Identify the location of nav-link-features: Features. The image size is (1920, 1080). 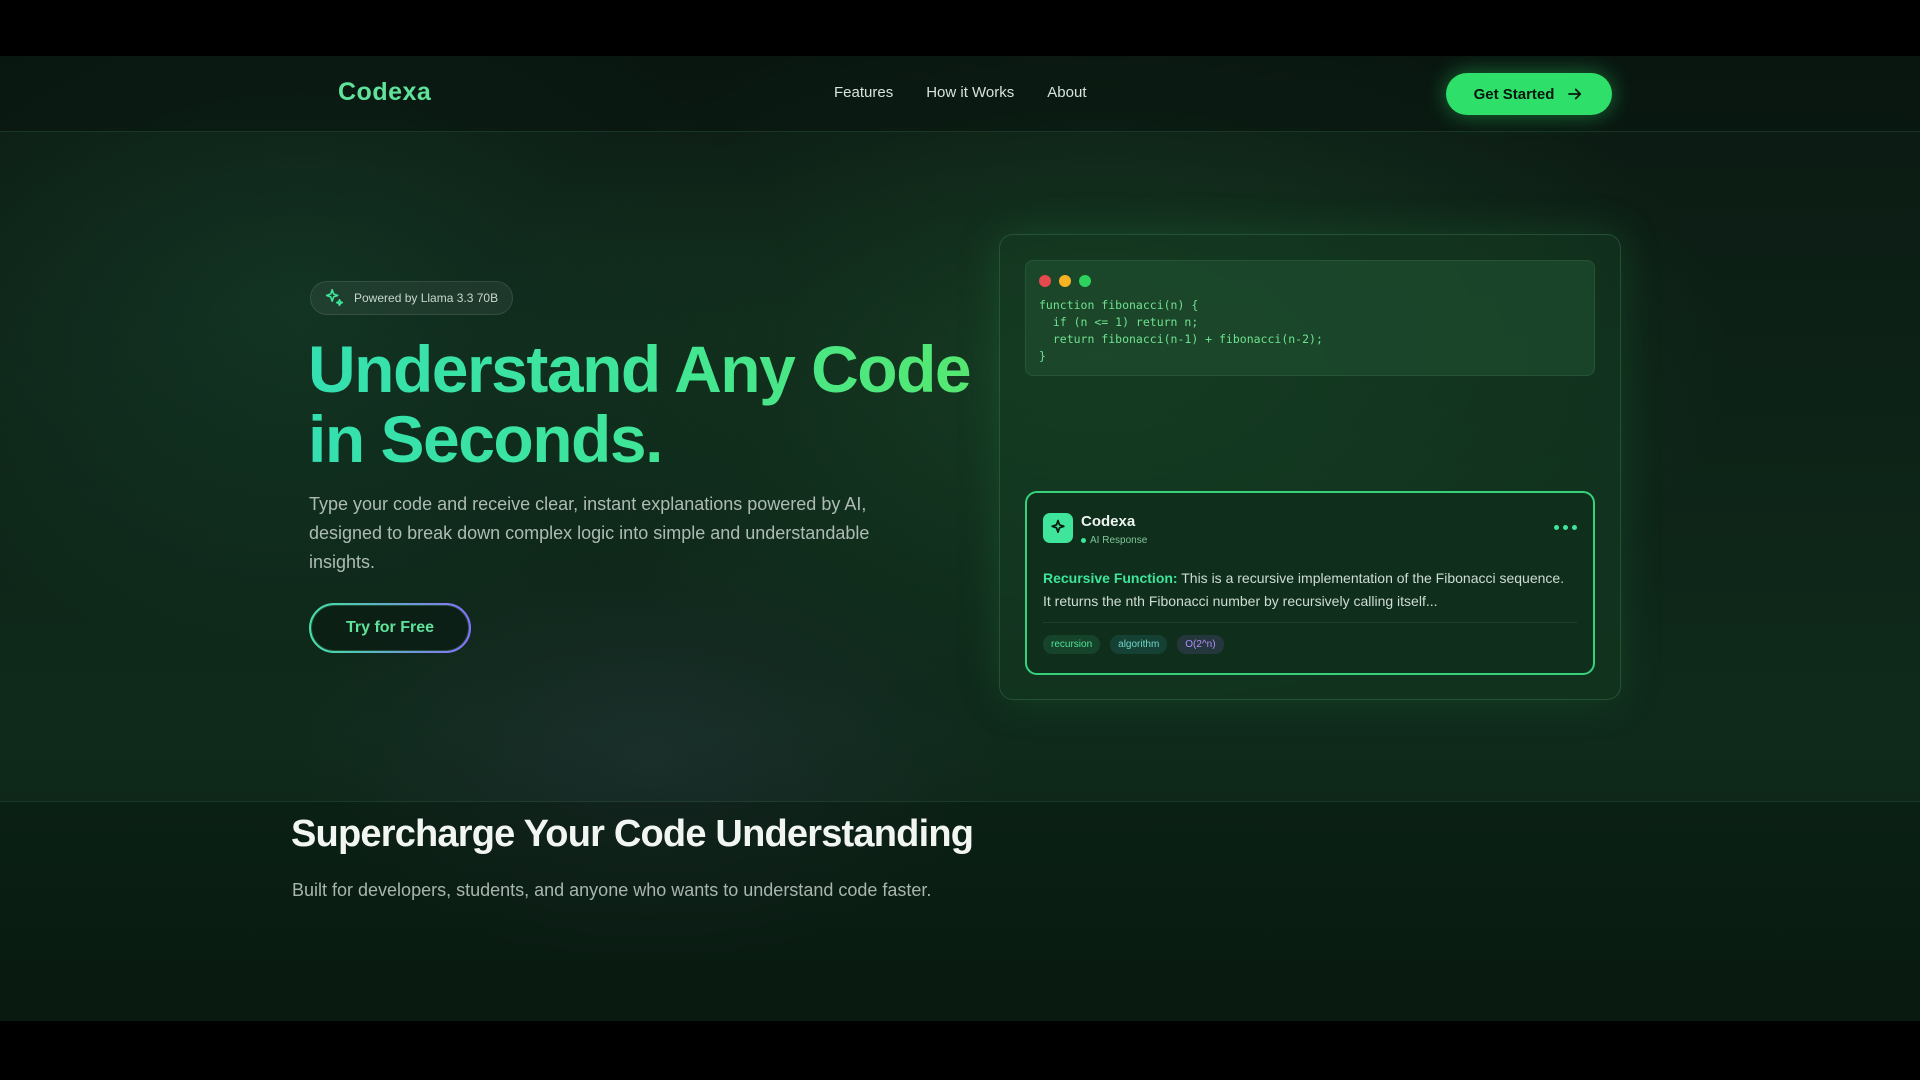
(863, 92).